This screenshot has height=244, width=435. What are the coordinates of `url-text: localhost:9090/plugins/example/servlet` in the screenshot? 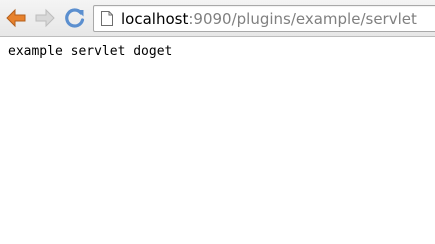 It's located at (269, 19).